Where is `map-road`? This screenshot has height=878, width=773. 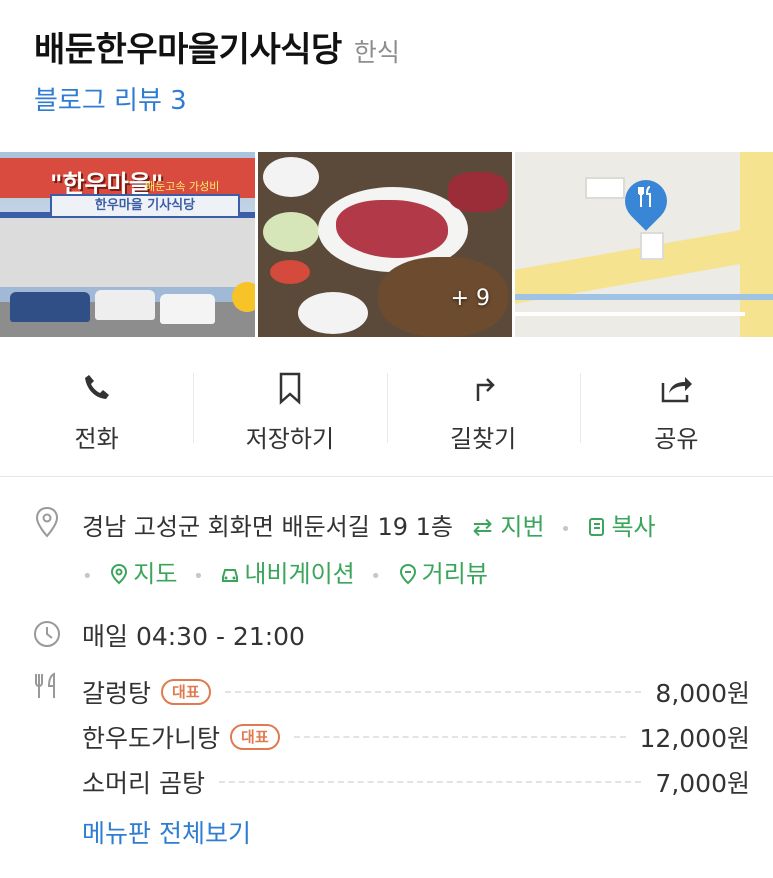 map-road is located at coordinates (756, 244).